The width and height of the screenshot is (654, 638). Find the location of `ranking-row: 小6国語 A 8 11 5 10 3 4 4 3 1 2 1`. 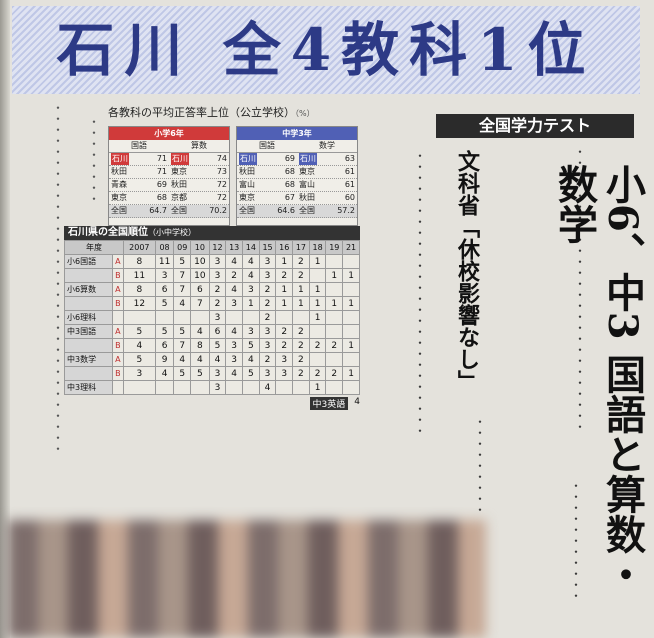

ranking-row: 小6国語 A 8 11 5 10 3 4 4 3 1 2 1 is located at coordinates (212, 261).